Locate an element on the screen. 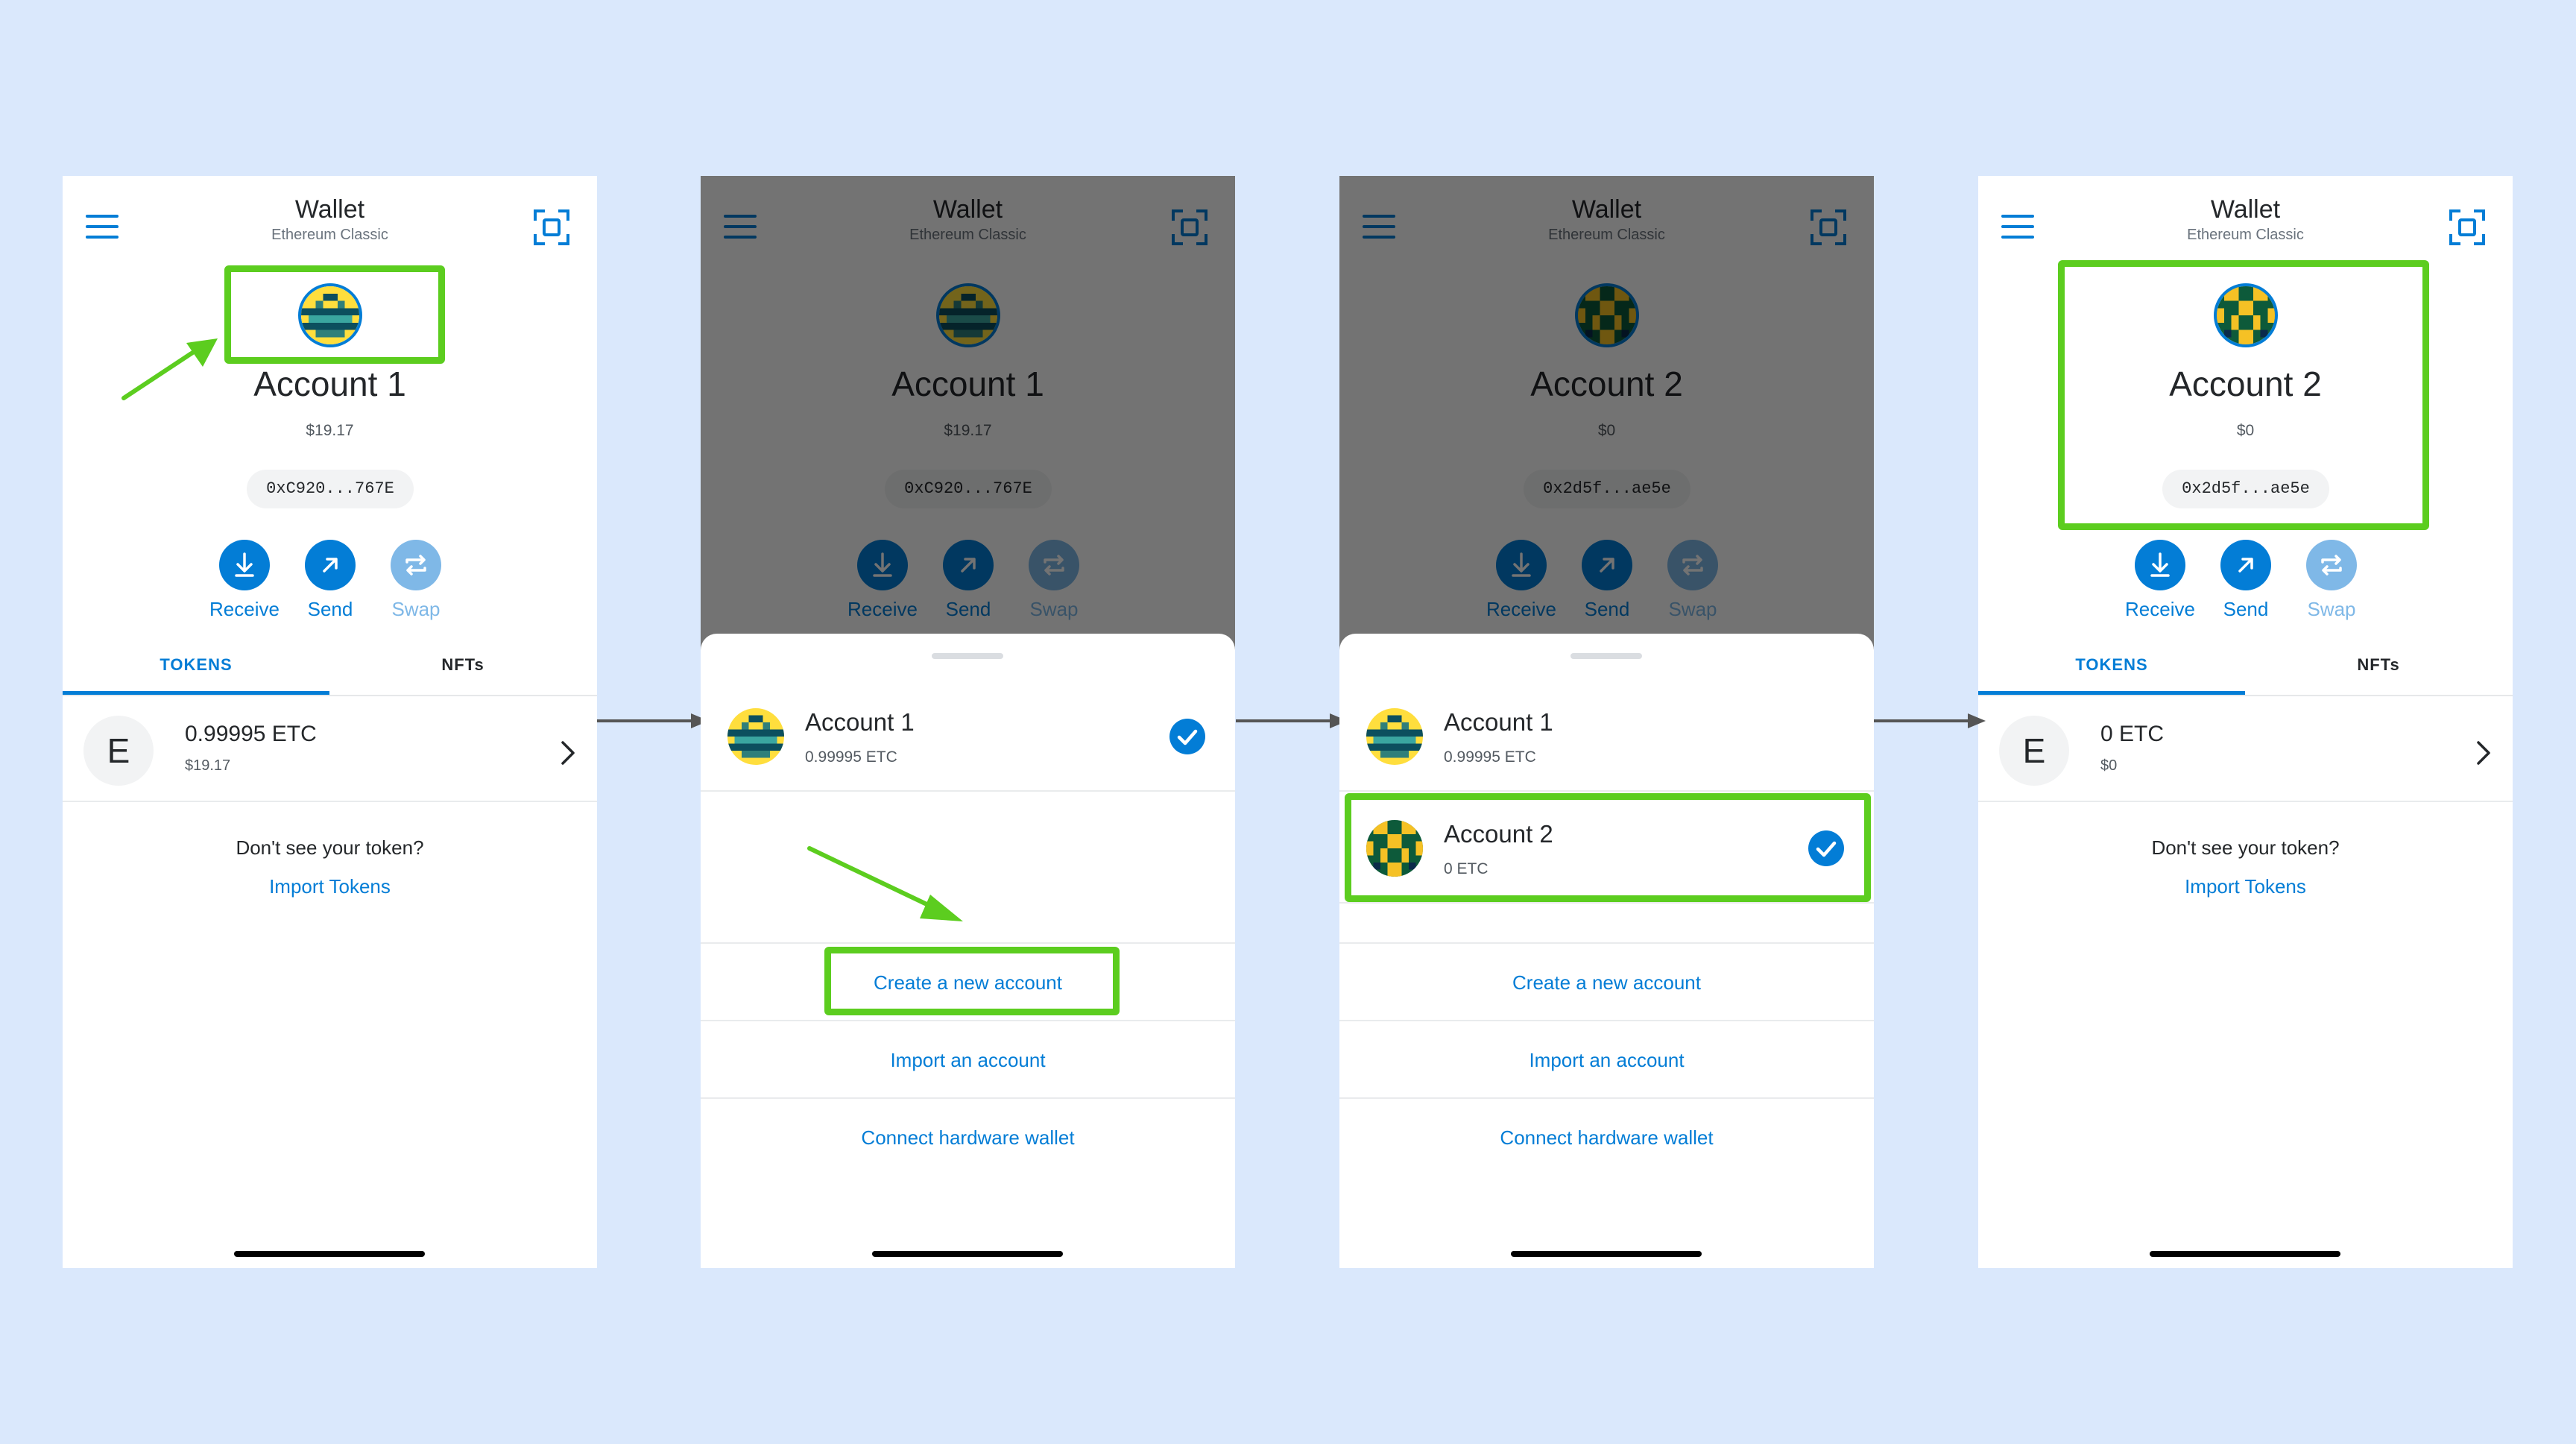 This screenshot has width=2576, height=1444. highlight-create-account is located at coordinates (972, 981).